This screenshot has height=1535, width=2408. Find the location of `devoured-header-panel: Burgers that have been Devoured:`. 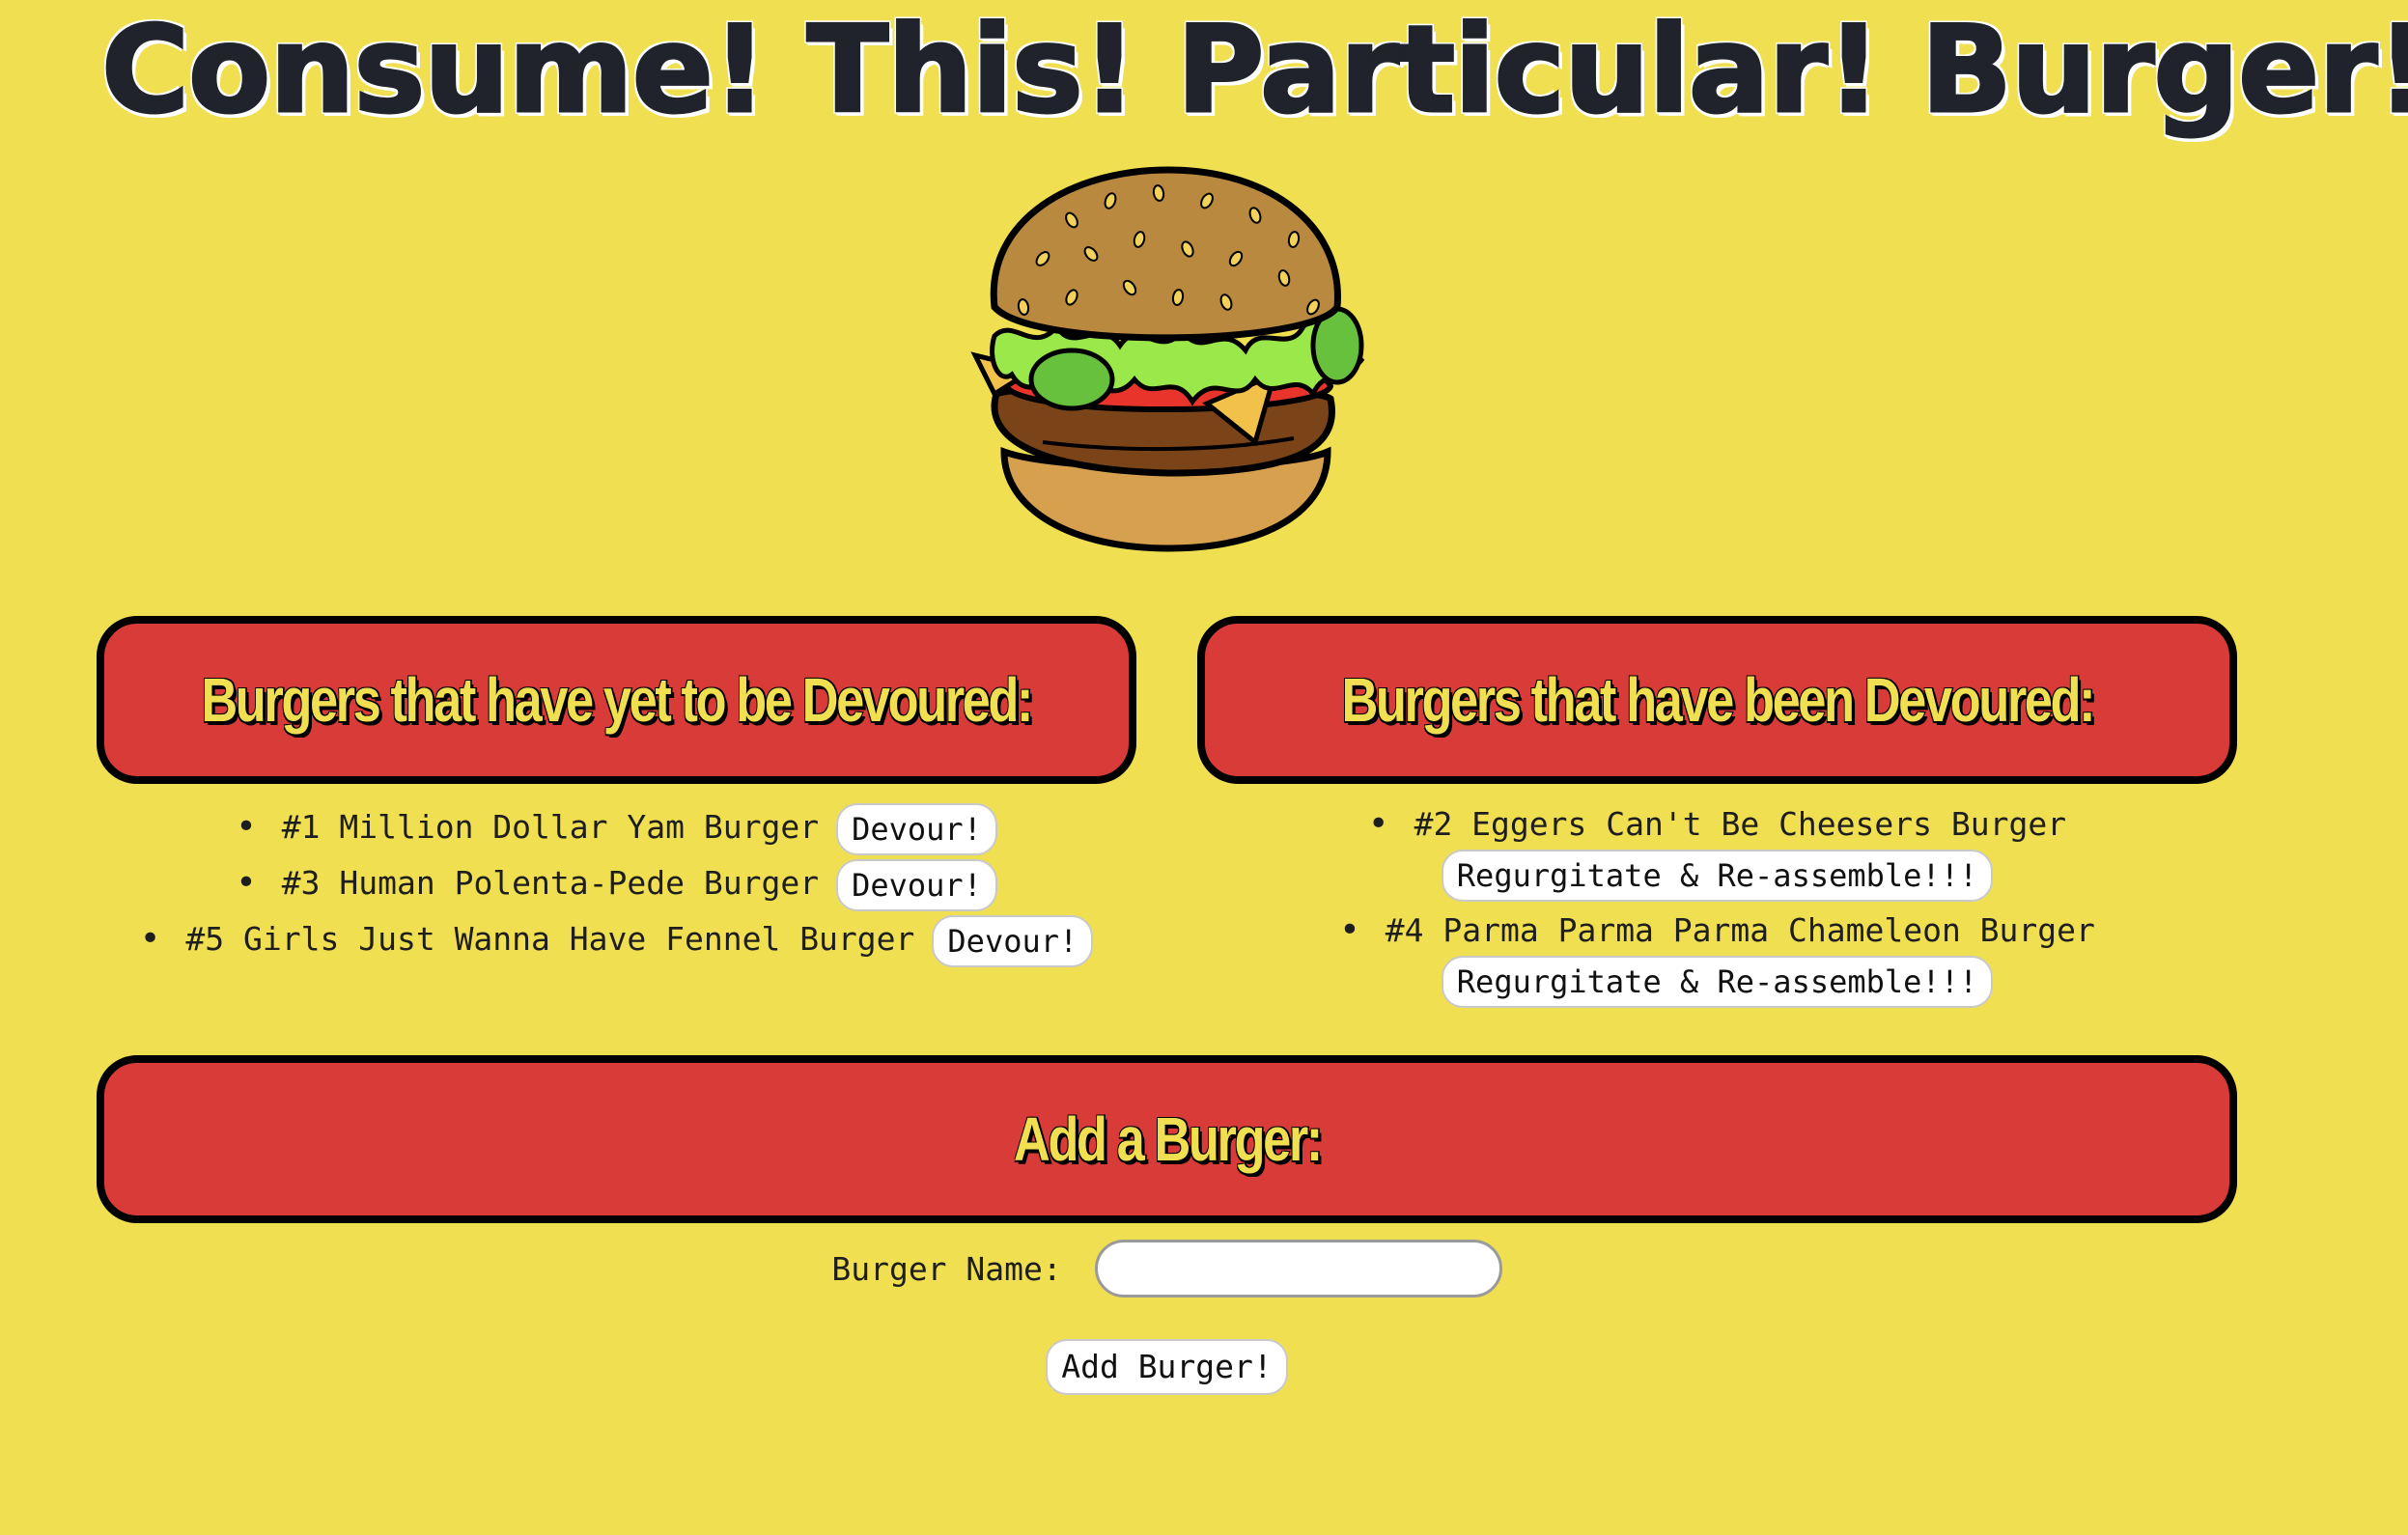

devoured-header-panel: Burgers that have been Devoured: is located at coordinates (1717, 700).